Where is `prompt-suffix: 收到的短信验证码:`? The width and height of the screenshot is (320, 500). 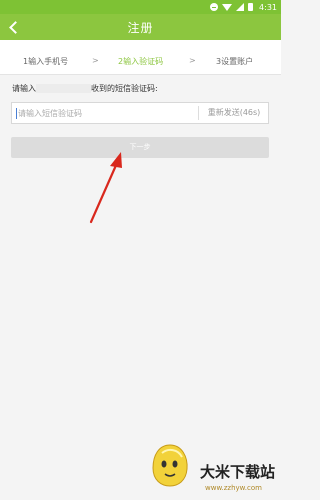 prompt-suffix: 收到的短信验证码: is located at coordinates (124, 88).